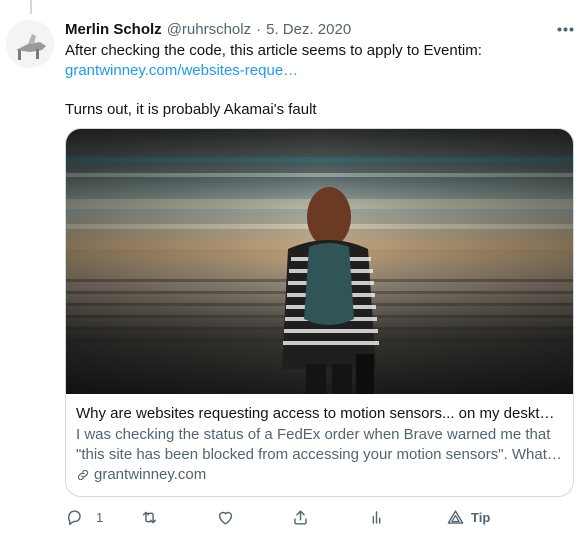  I want to click on retweet-icon, so click(149, 517).